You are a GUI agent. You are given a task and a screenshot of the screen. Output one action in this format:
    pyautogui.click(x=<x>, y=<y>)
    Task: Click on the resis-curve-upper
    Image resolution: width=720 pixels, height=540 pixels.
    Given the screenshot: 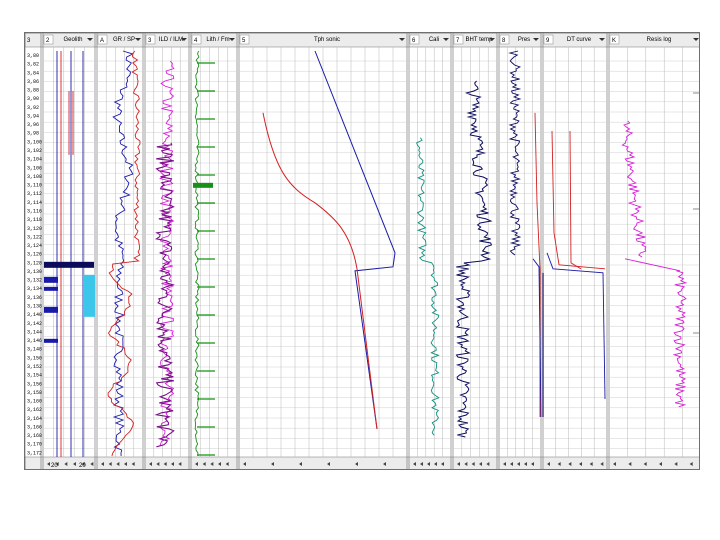 What is the action you would take?
    pyautogui.click(x=634, y=189)
    